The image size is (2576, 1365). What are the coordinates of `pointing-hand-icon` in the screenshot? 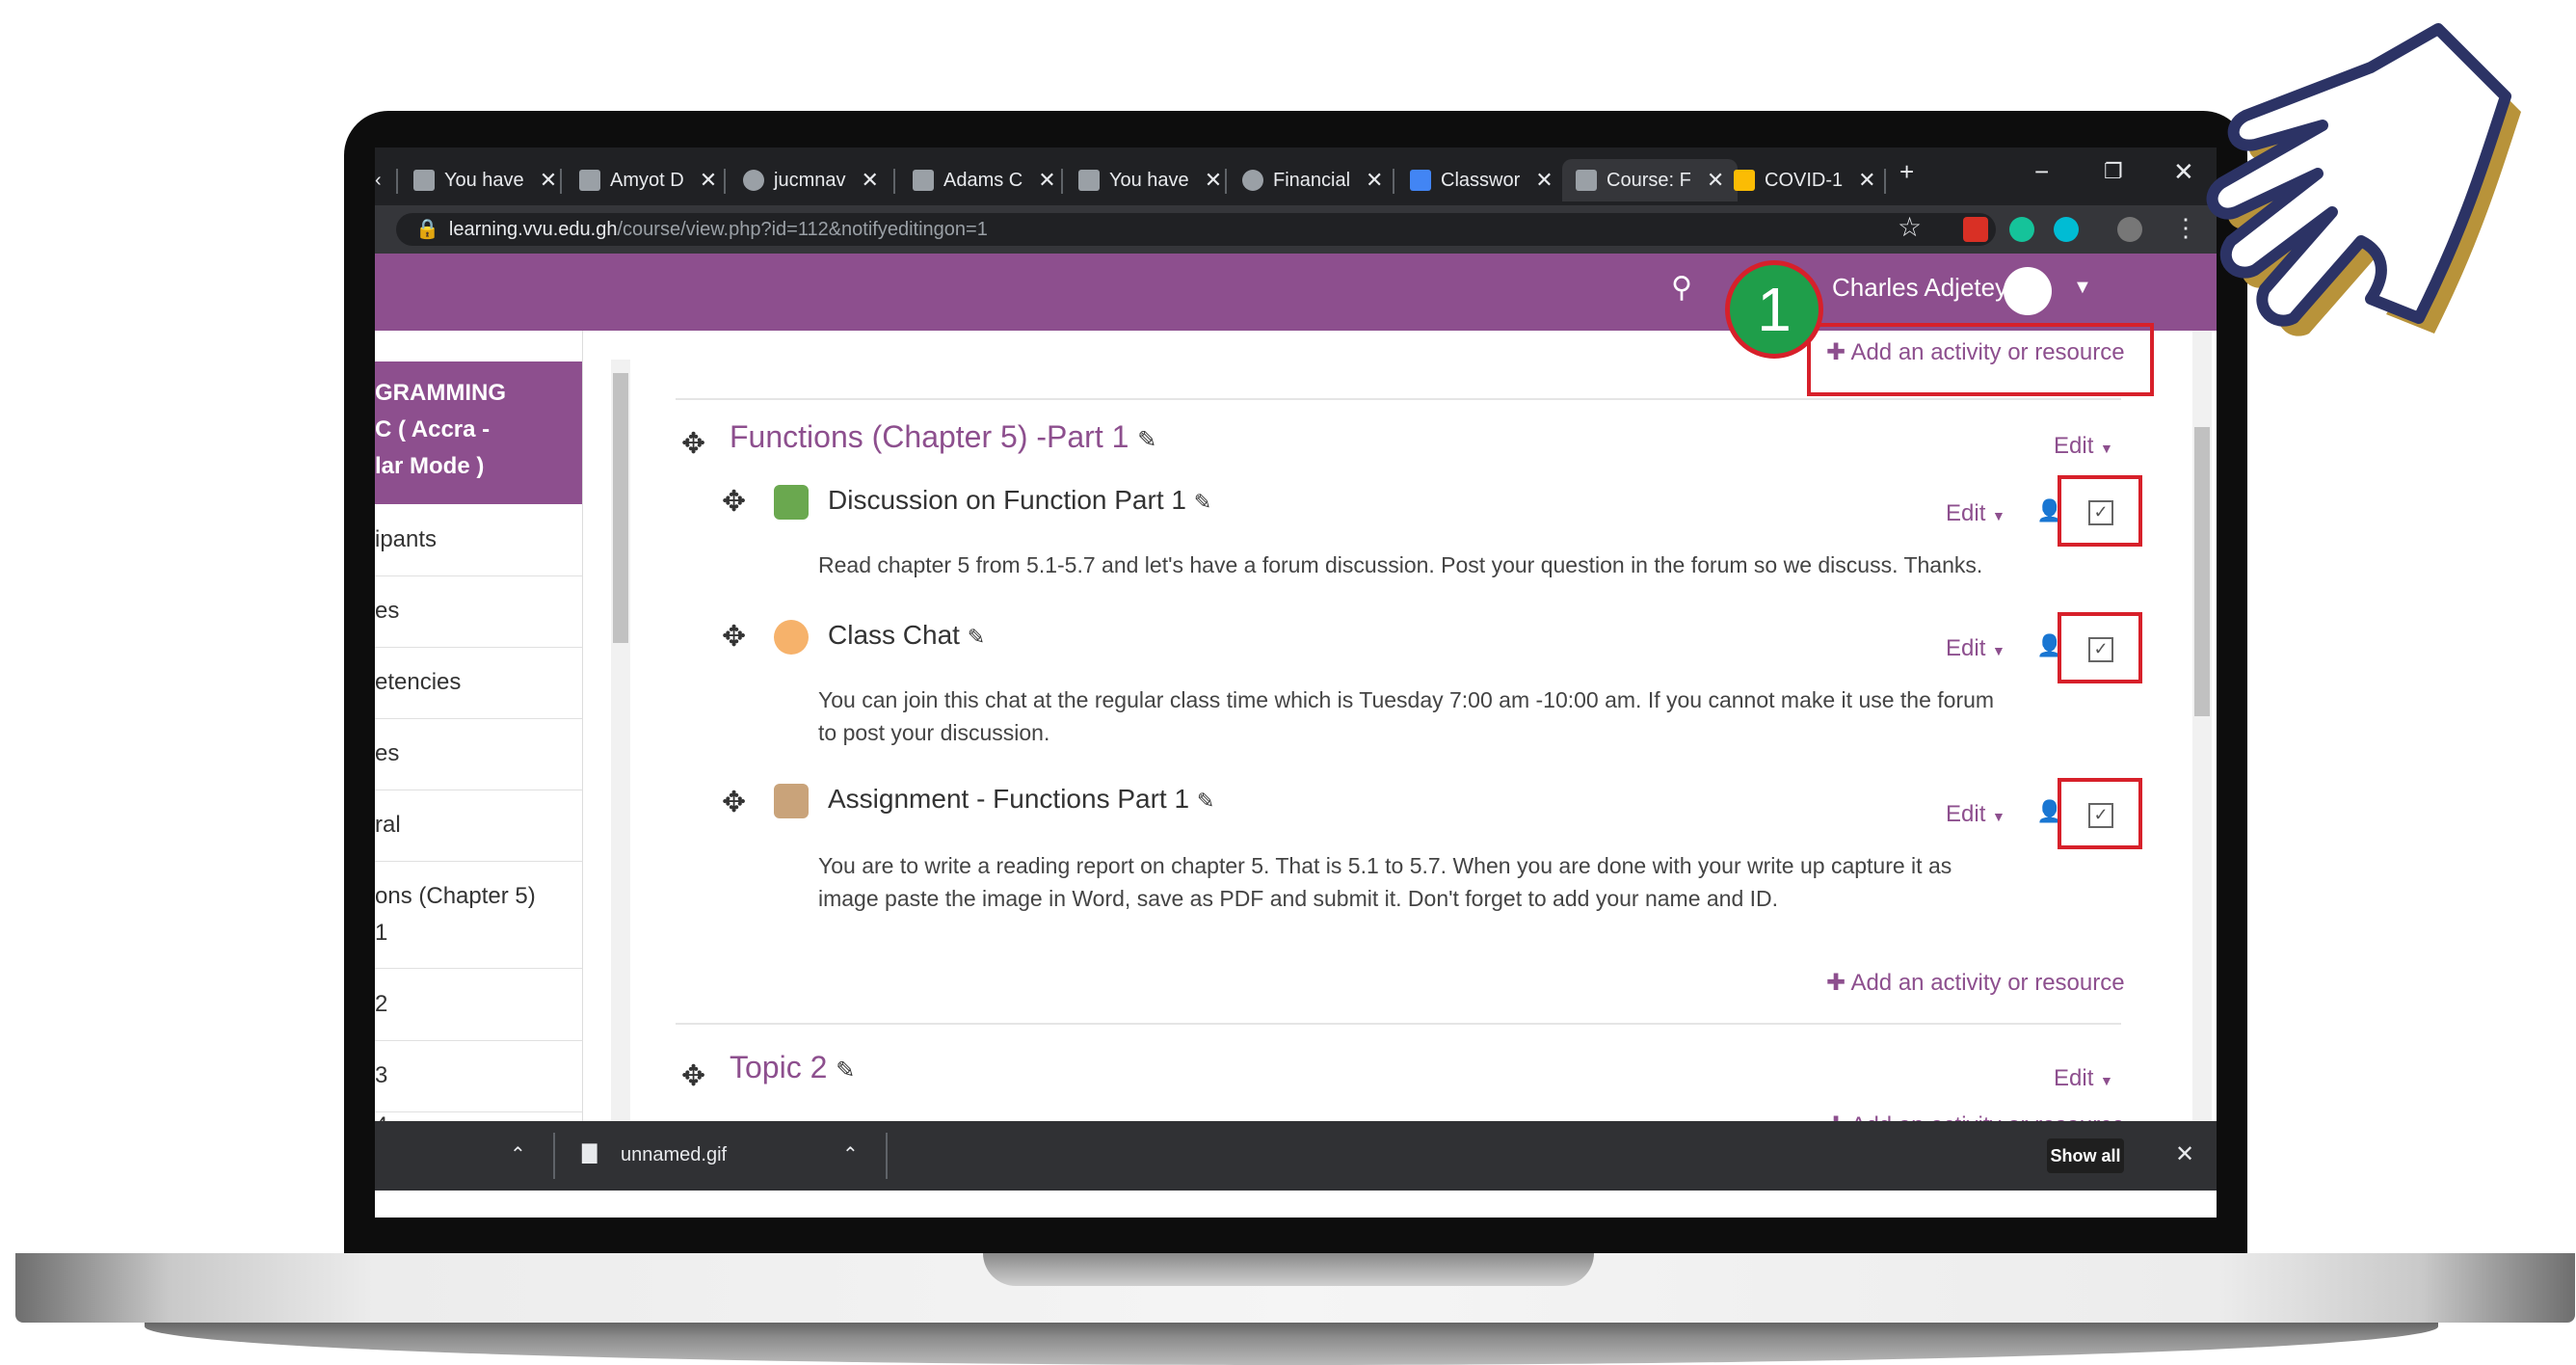 It's located at (2363, 179).